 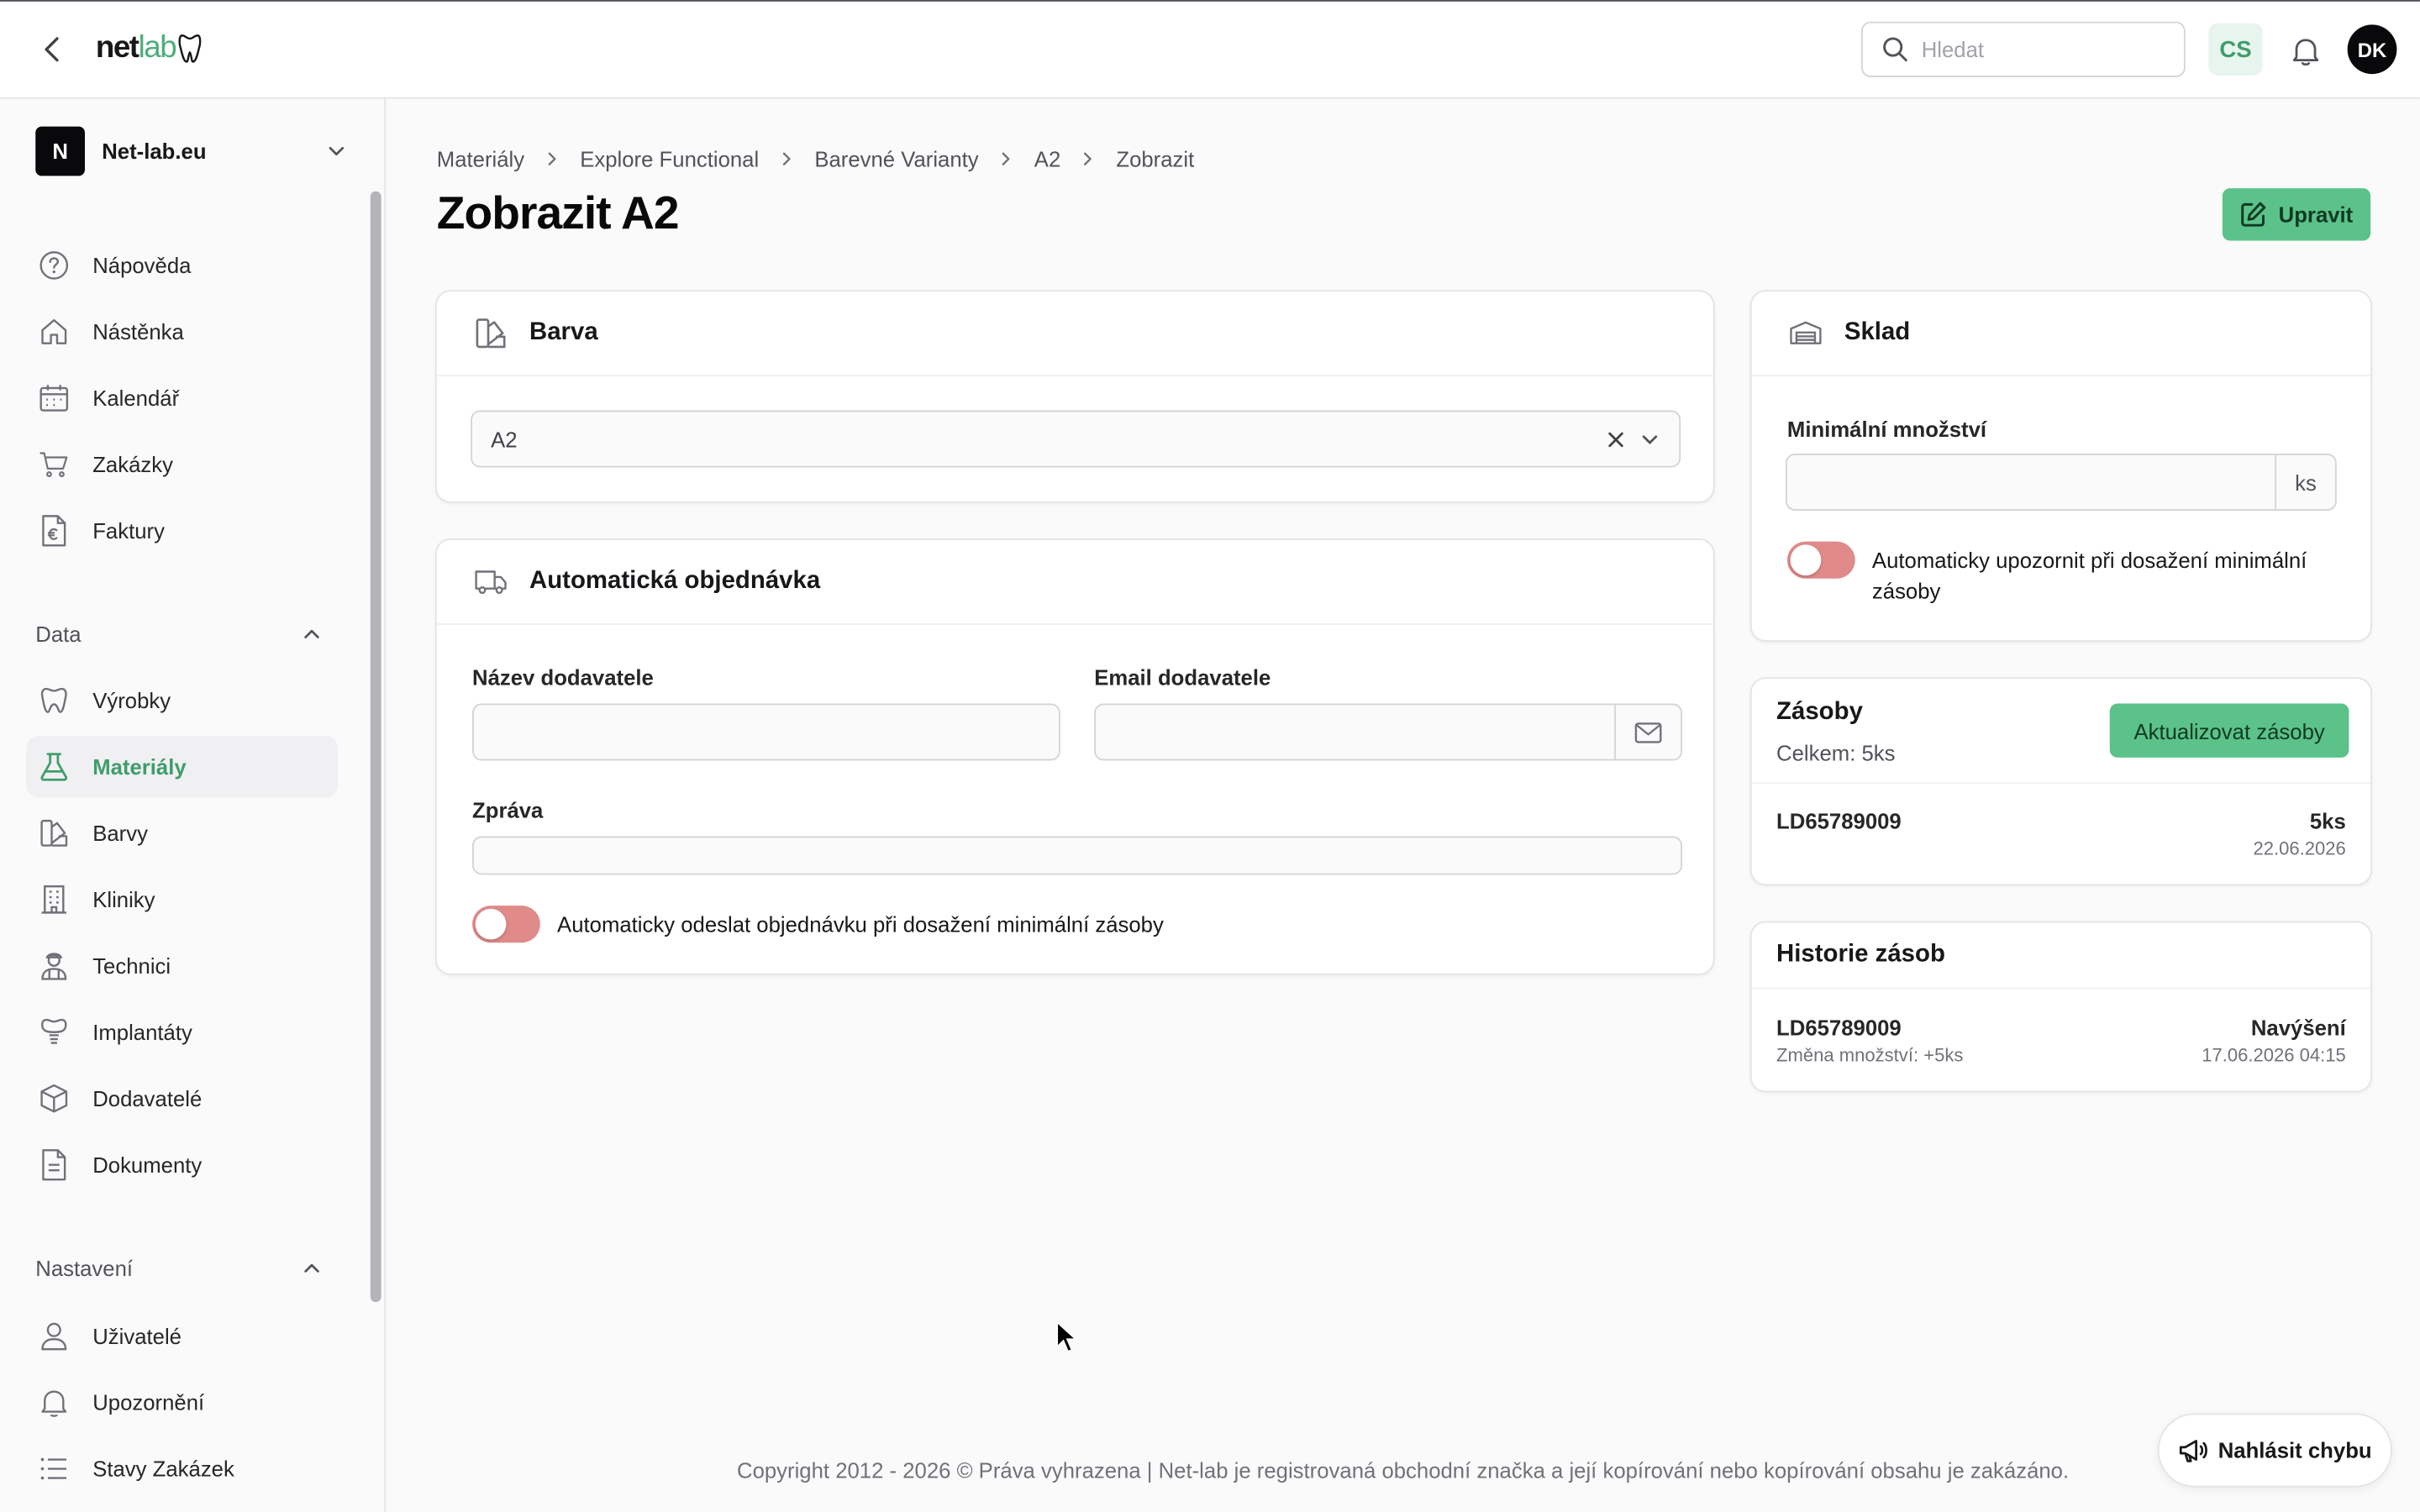 I want to click on section-settings-toggle: Nastavení, so click(x=179, y=1268).